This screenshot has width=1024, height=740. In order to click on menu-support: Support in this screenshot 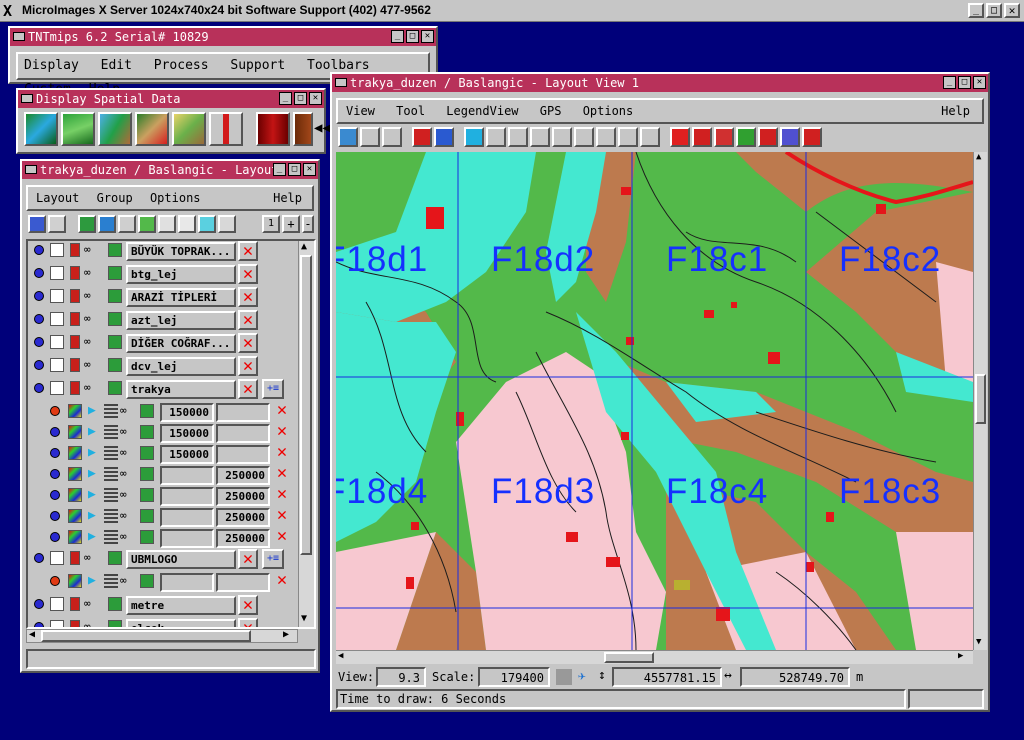, I will do `click(257, 65)`.